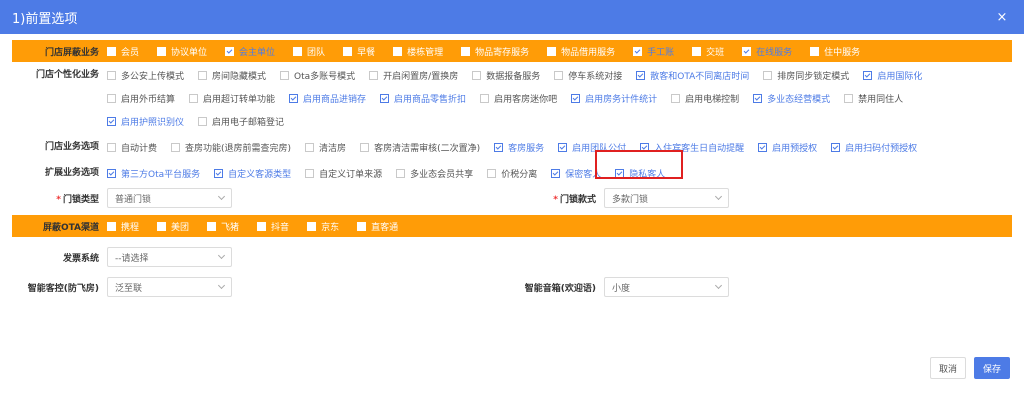 The height and width of the screenshot is (393, 1024). Describe the element at coordinates (588, 75) in the screenshot. I see `checkbox-item: 停车系统对接` at that location.